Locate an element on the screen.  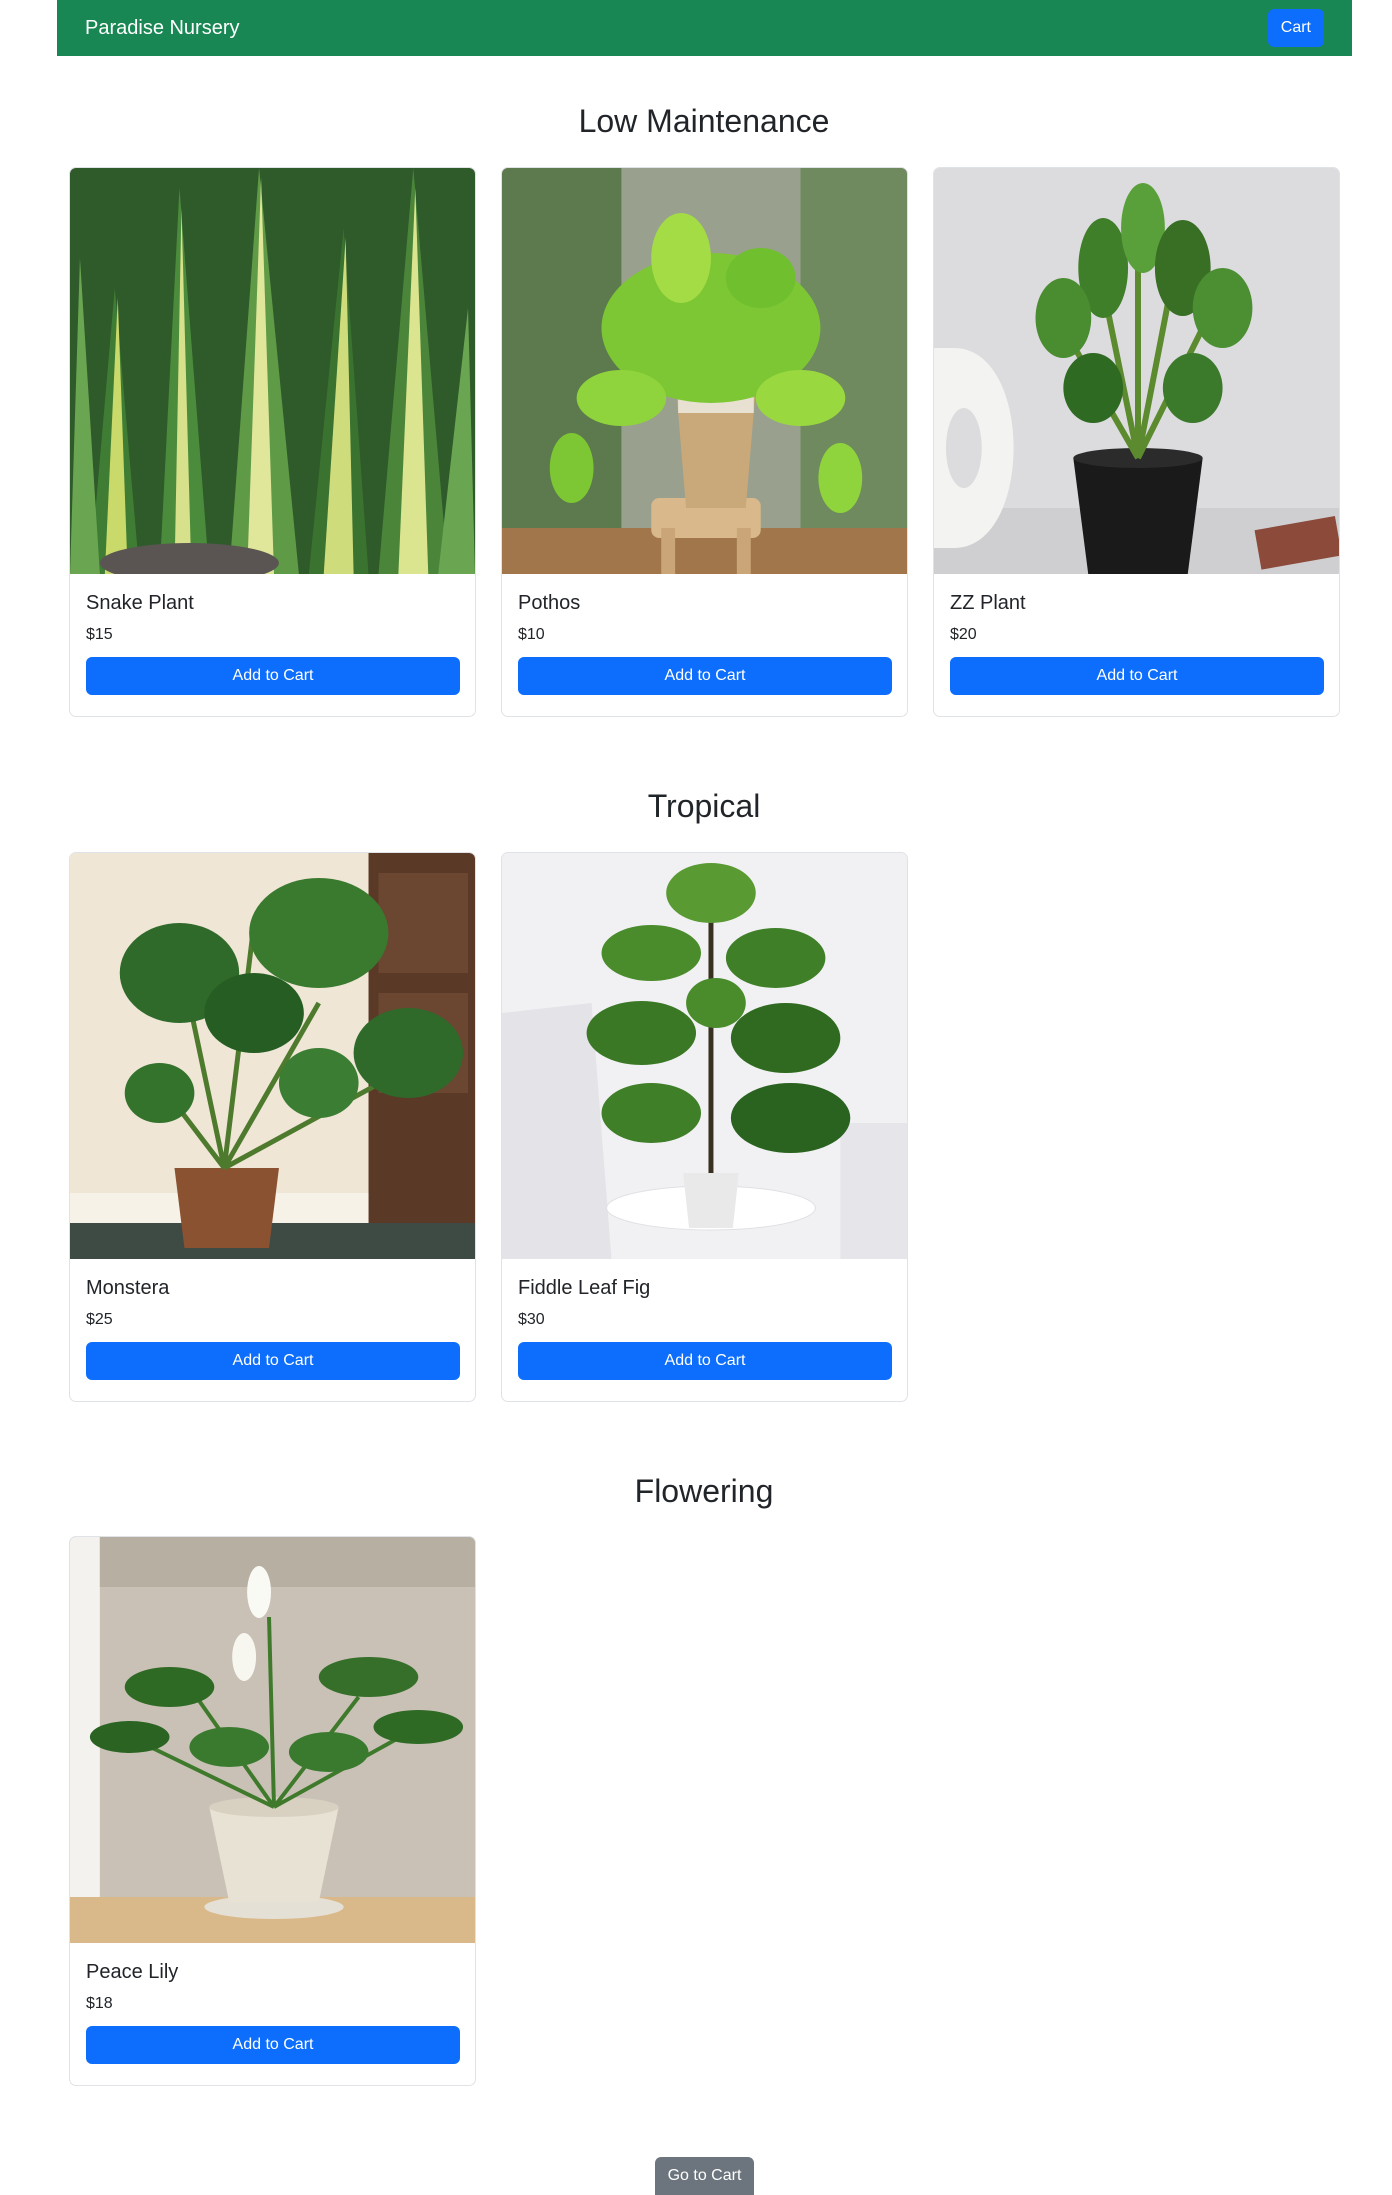
section-title-low-maintenance: Low Maintenance is located at coordinates (704, 121).